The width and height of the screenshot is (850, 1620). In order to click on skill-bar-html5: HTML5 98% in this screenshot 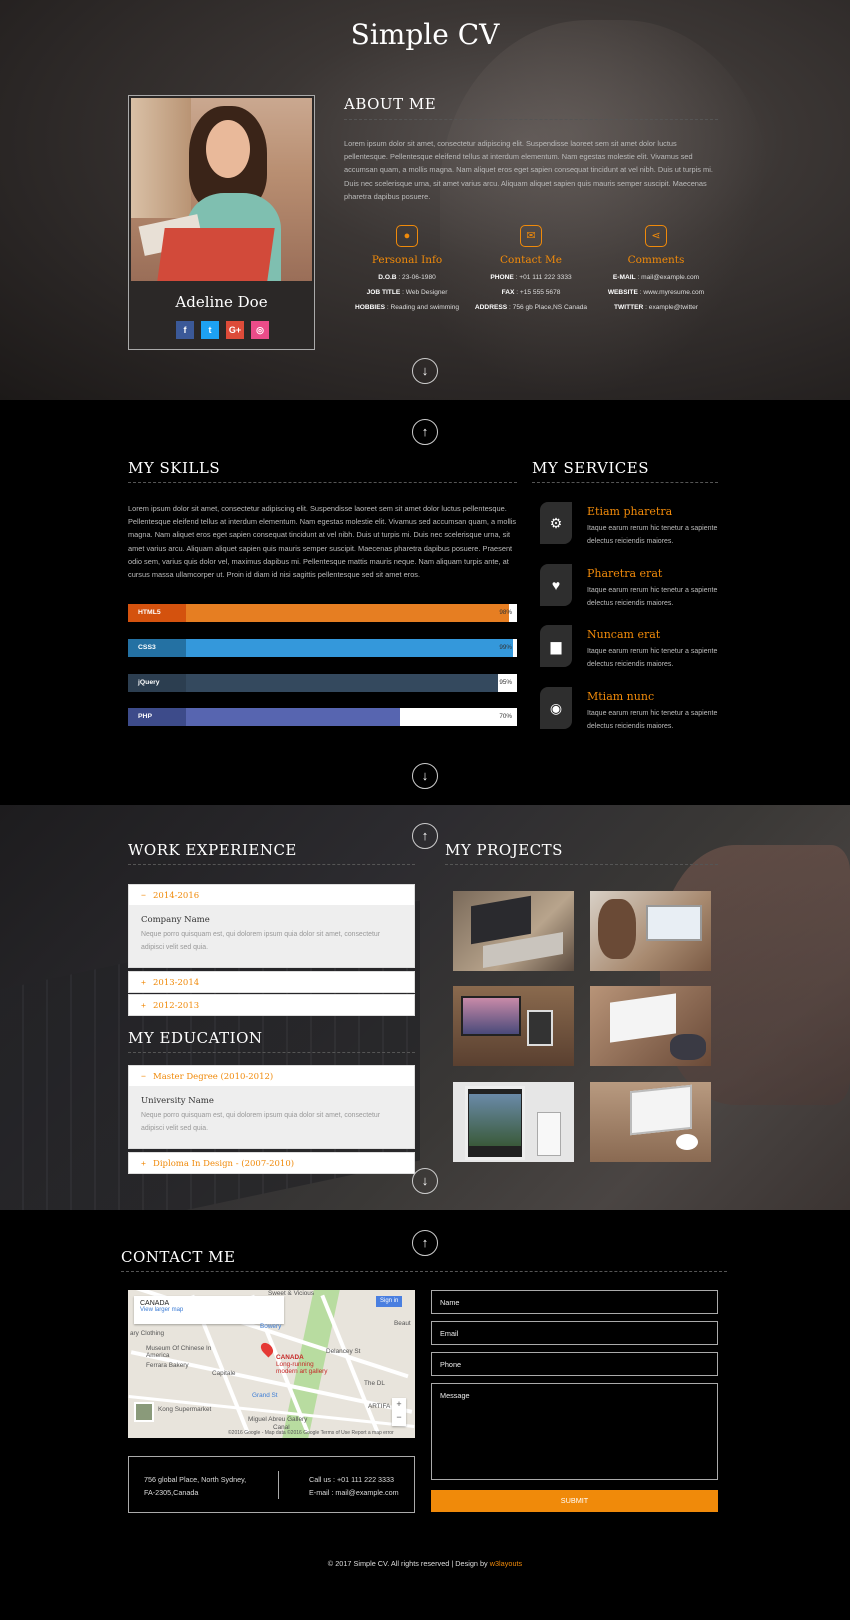, I will do `click(322, 613)`.